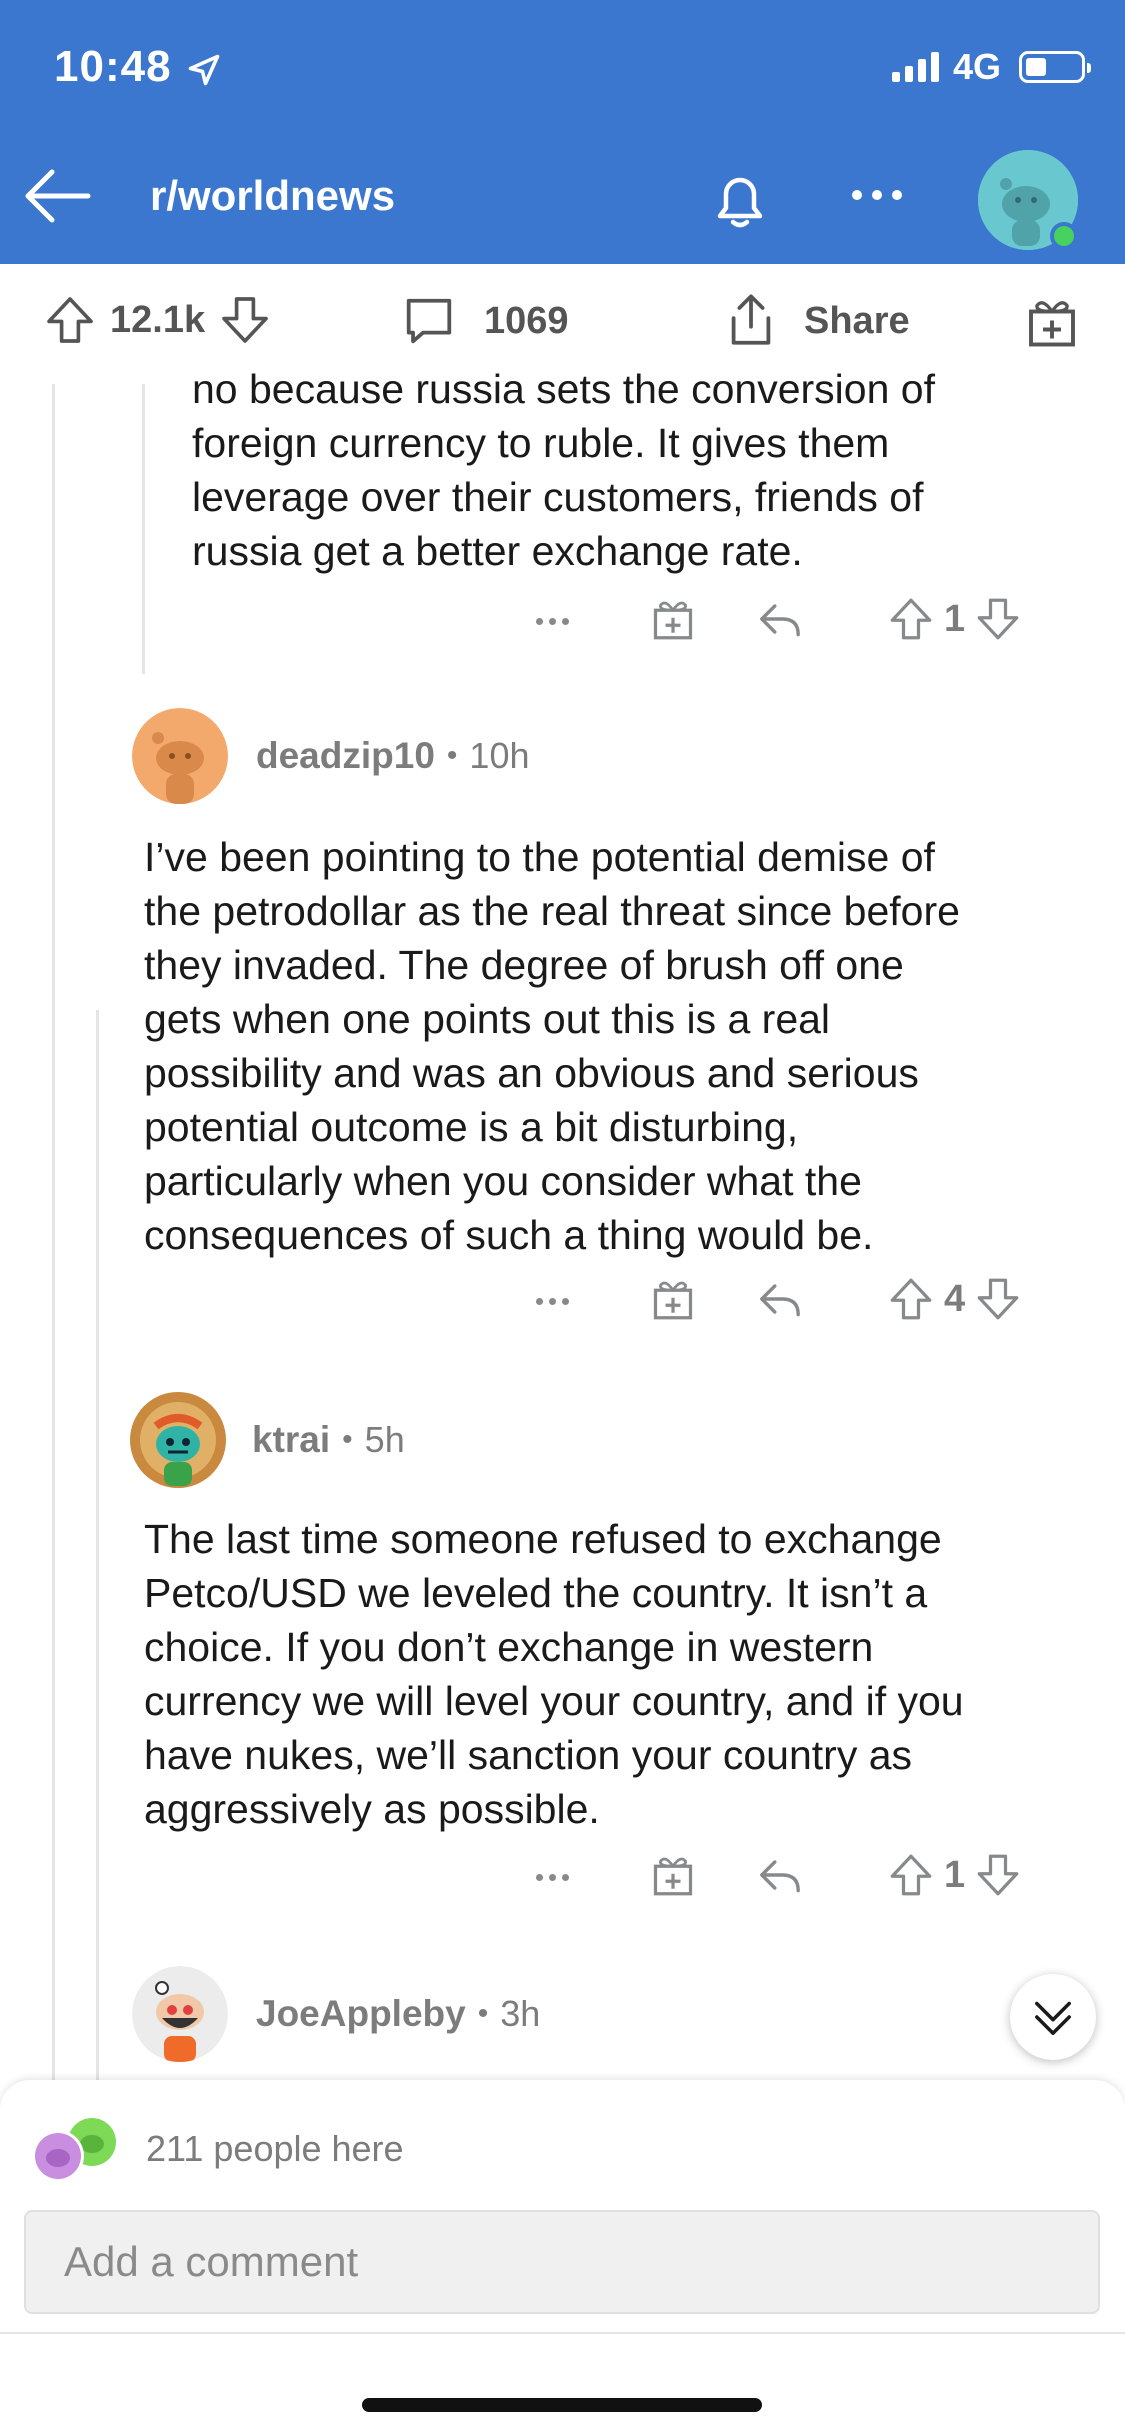 Image resolution: width=1125 pixels, height=2436 pixels. Describe the element at coordinates (541, 443) in the screenshot. I see `comment-line: foreign currency to ruble. It gives them` at that location.